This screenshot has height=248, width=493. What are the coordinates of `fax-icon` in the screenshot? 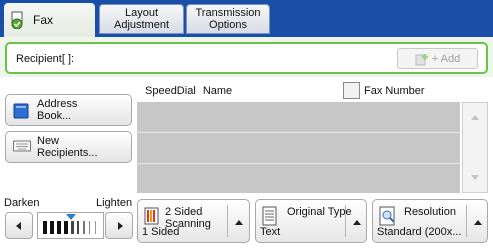 It's located at (19, 20).